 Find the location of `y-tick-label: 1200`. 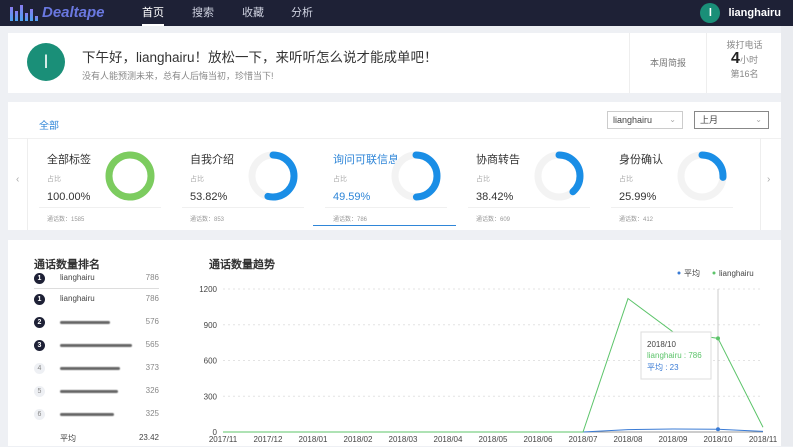

y-tick-label: 1200 is located at coordinates (208, 289).